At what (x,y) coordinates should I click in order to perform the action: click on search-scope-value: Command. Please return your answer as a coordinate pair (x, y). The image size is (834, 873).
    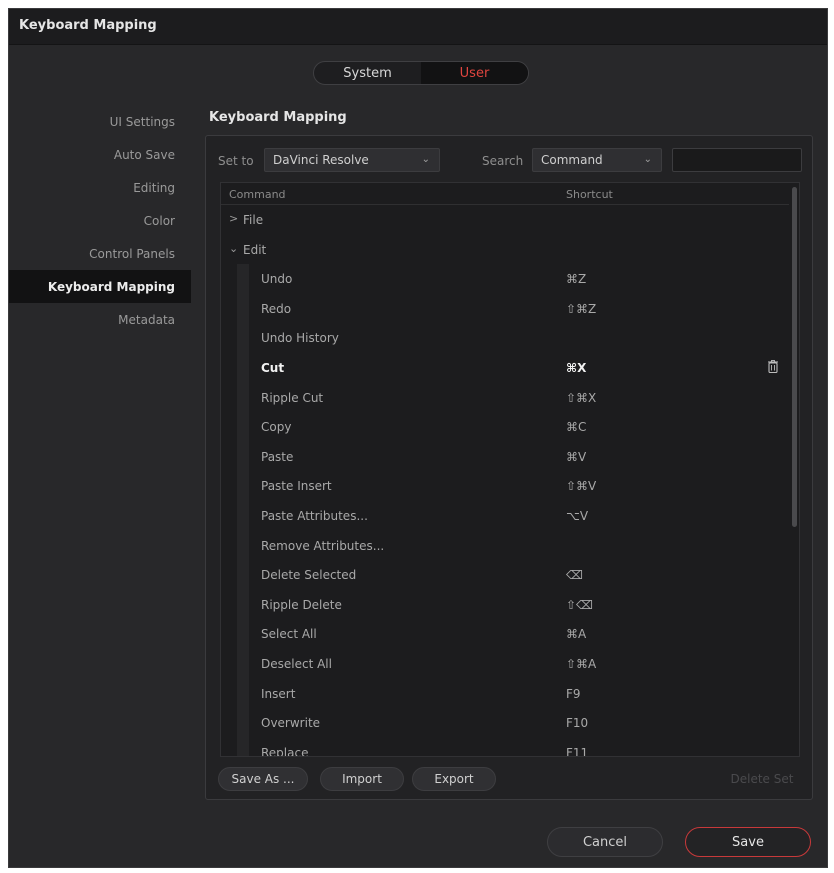
    Looking at the image, I should click on (572, 160).